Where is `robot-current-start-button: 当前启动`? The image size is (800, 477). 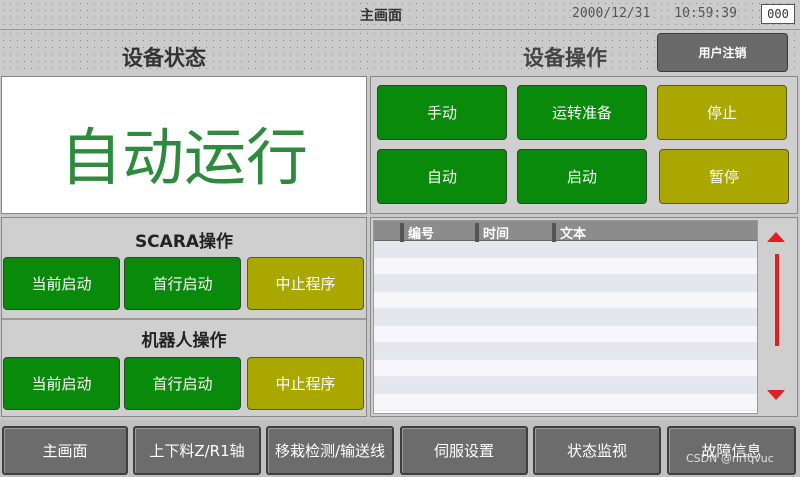
robot-current-start-button: 当前启动 is located at coordinates (61, 383).